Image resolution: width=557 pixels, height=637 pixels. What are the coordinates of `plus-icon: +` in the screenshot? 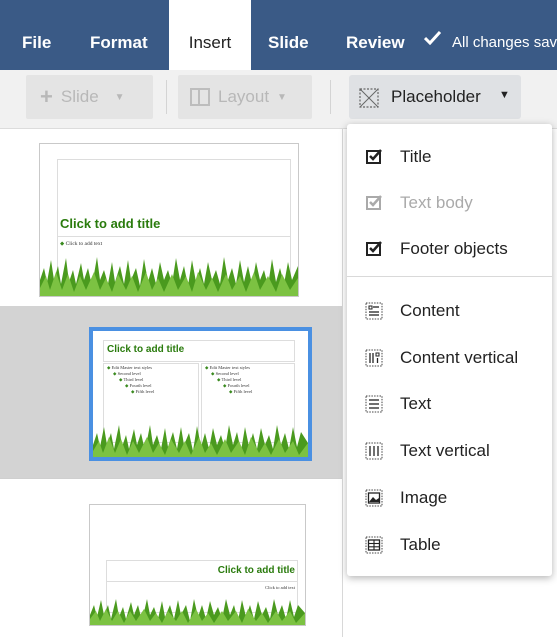 It's located at (46, 96).